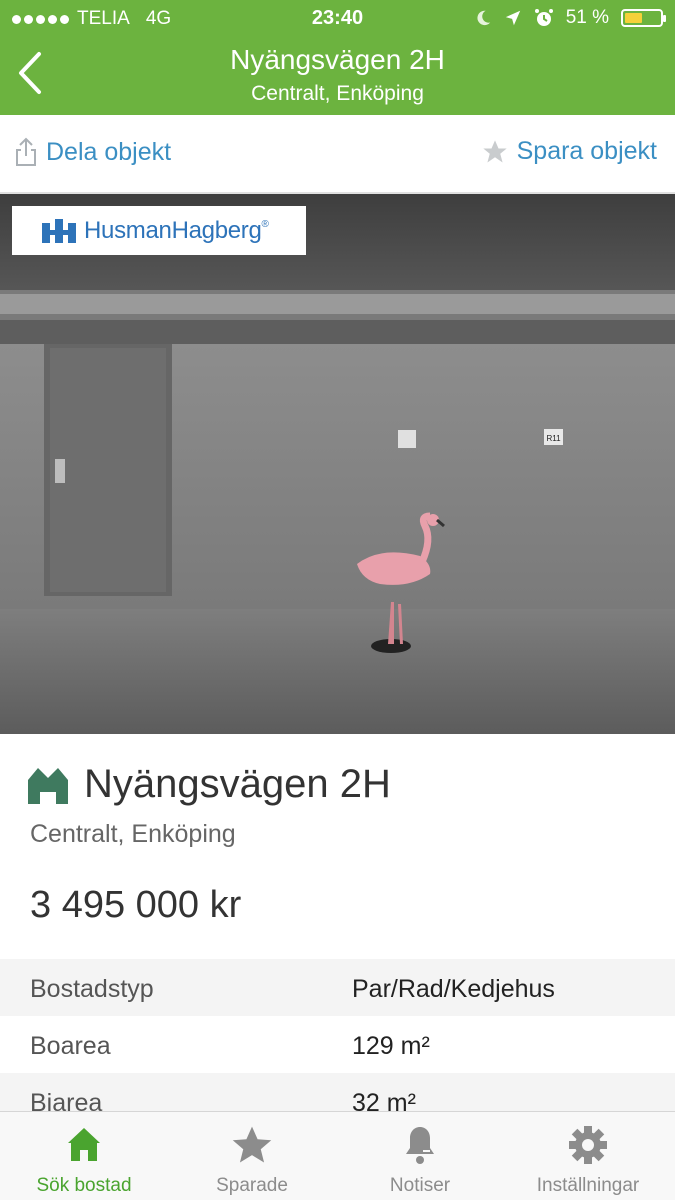 Image resolution: width=675 pixels, height=1200 pixels. Describe the element at coordinates (337, 987) in the screenshot. I see `detail-row-bostadstyp: Bostadstyp Par/Rad/Kedjehus` at that location.